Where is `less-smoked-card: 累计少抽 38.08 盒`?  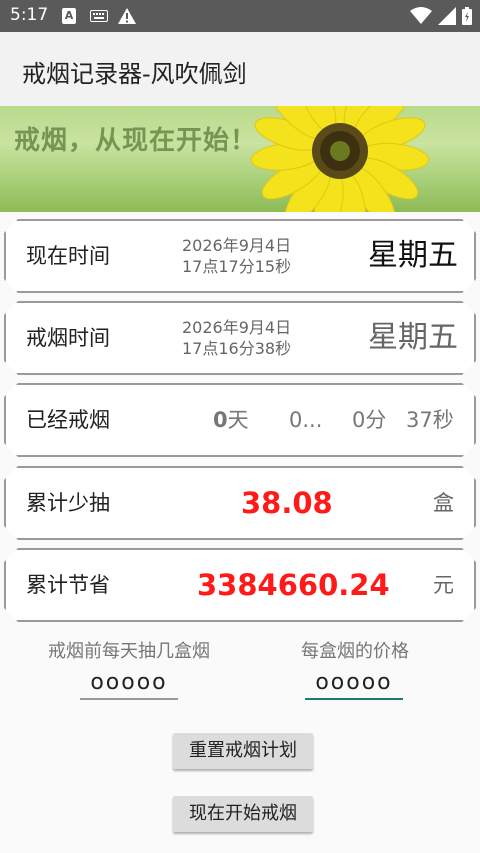
less-smoked-card: 累计少抽 38.08 盒 is located at coordinates (240, 503).